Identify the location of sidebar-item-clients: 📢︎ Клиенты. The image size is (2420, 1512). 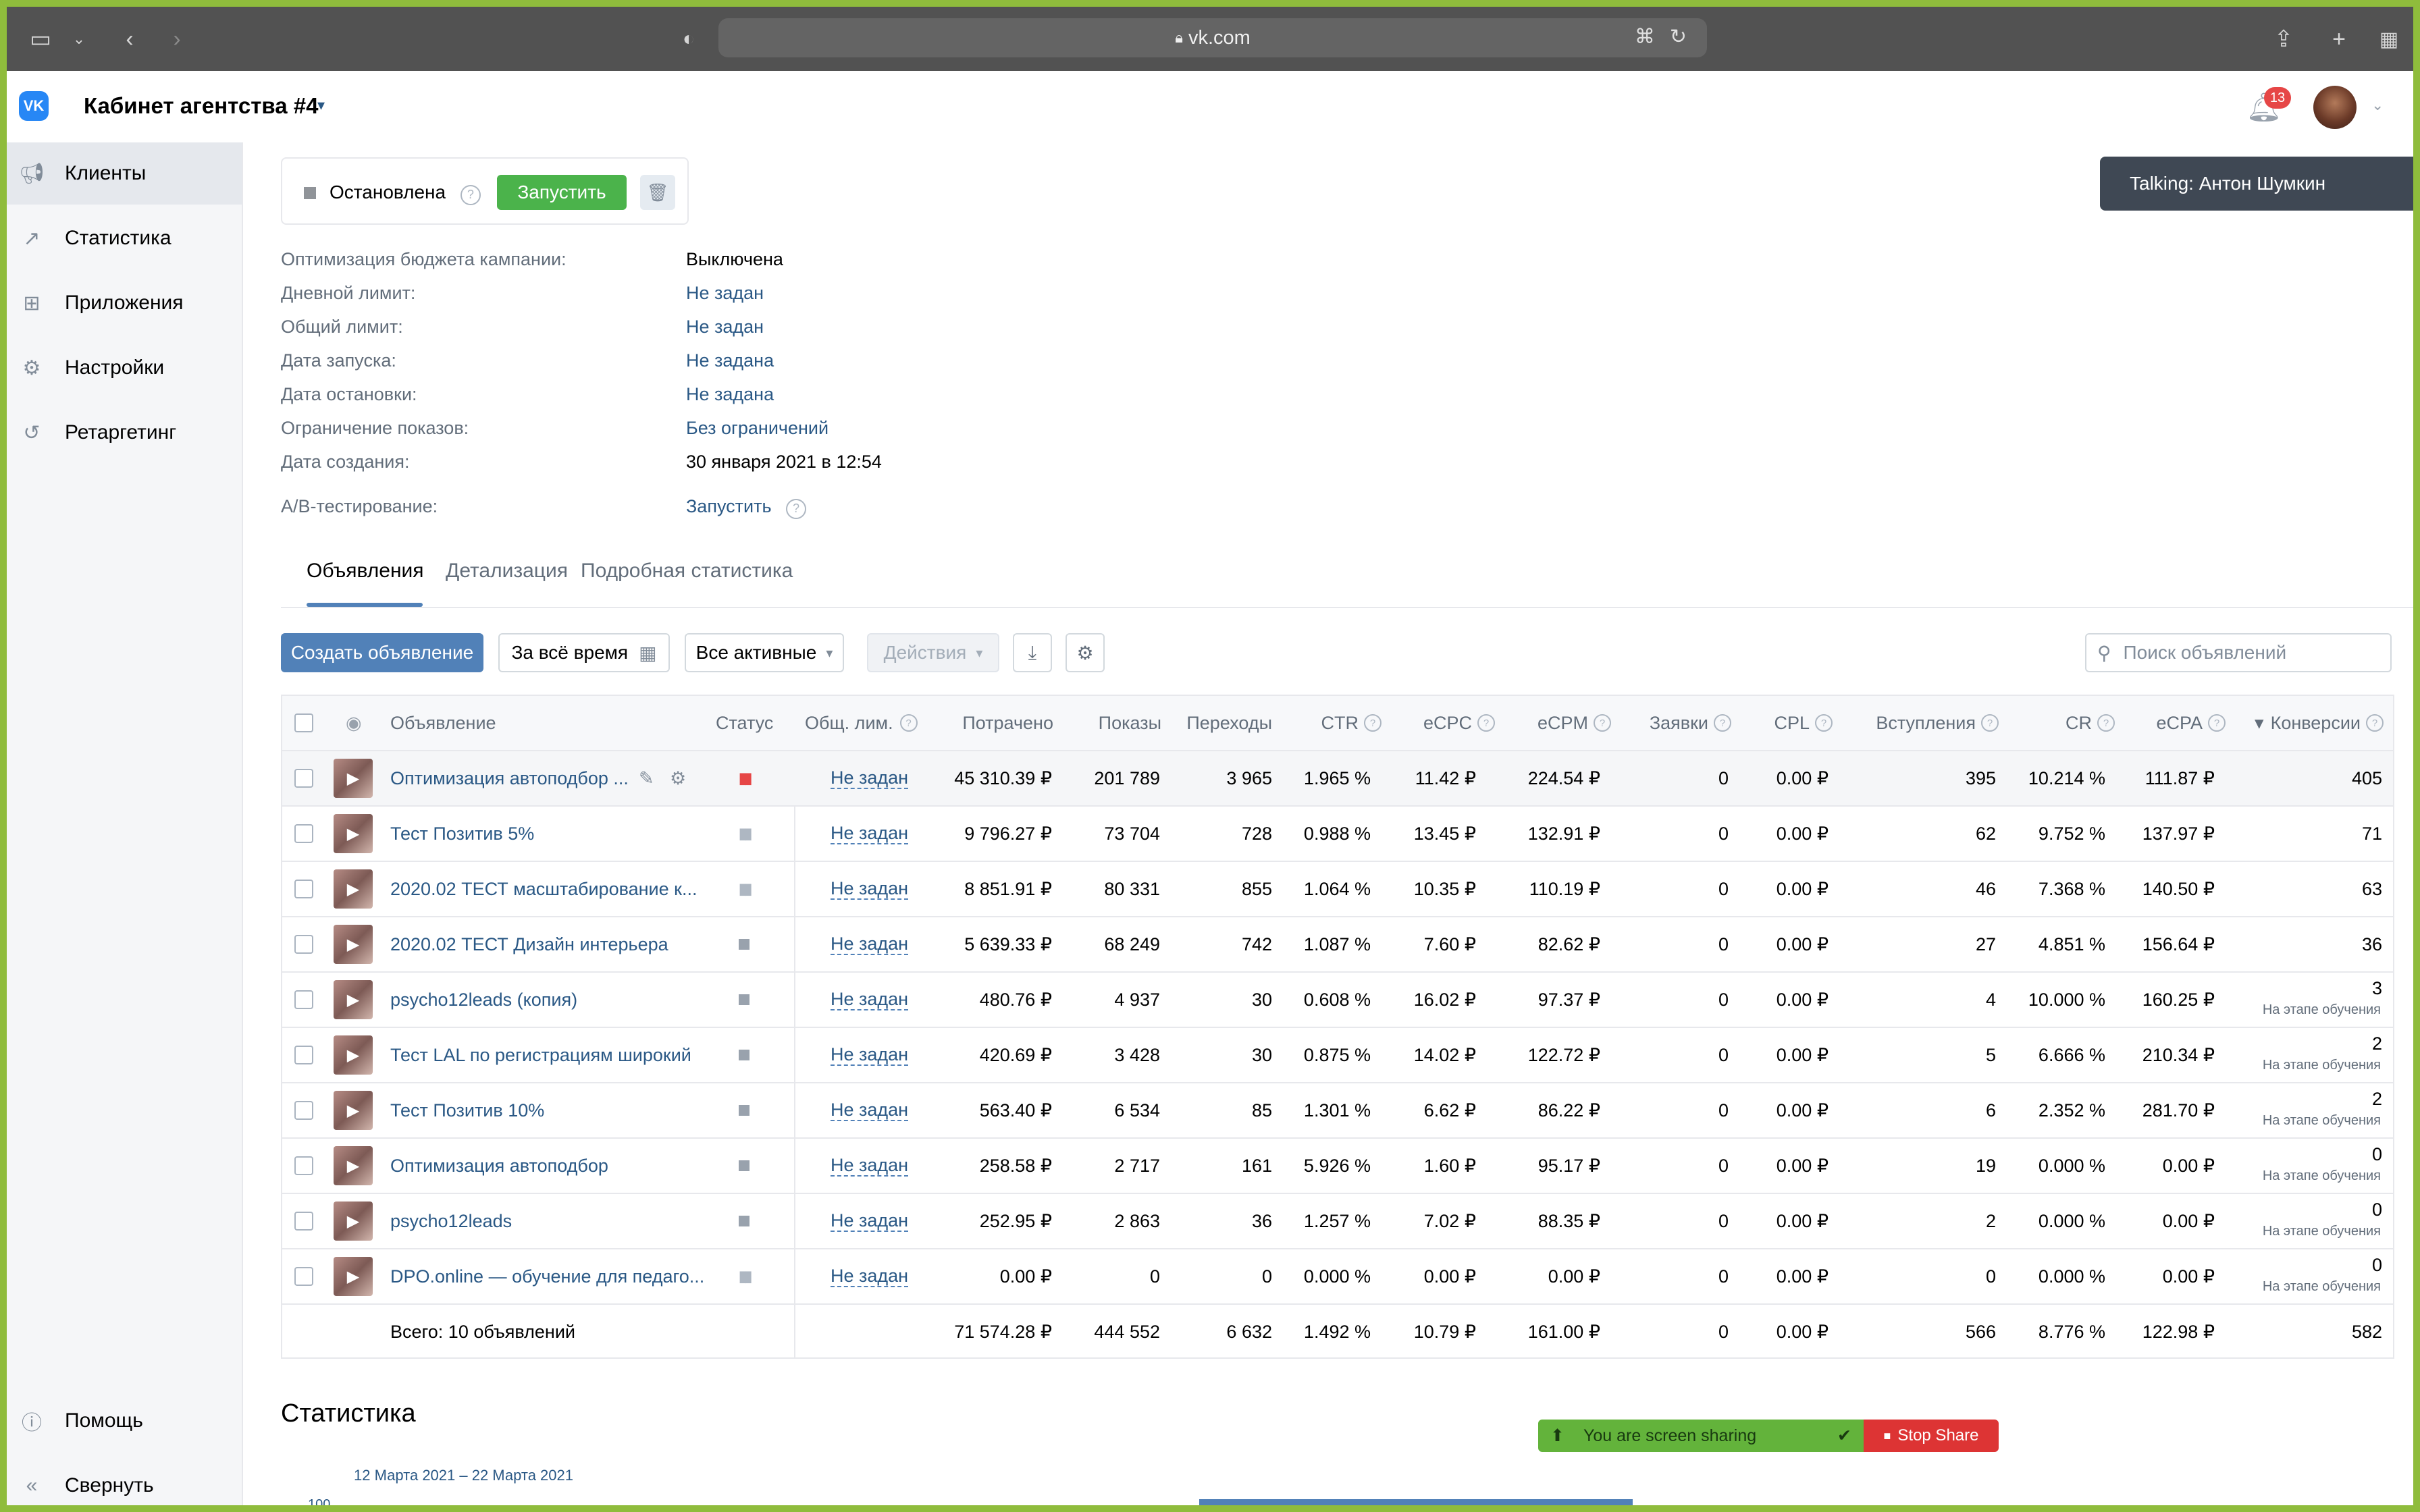
(124, 173).